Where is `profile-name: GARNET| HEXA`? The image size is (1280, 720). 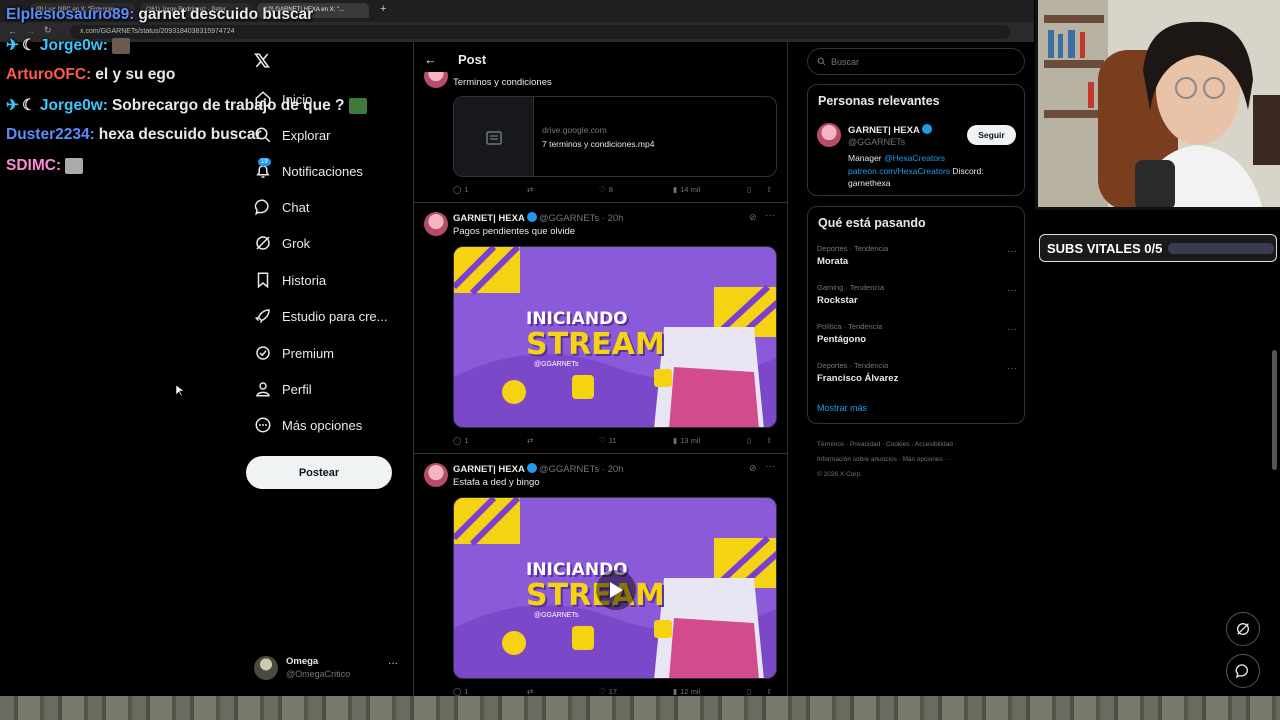 profile-name: GARNET| HEXA is located at coordinates (891, 130).